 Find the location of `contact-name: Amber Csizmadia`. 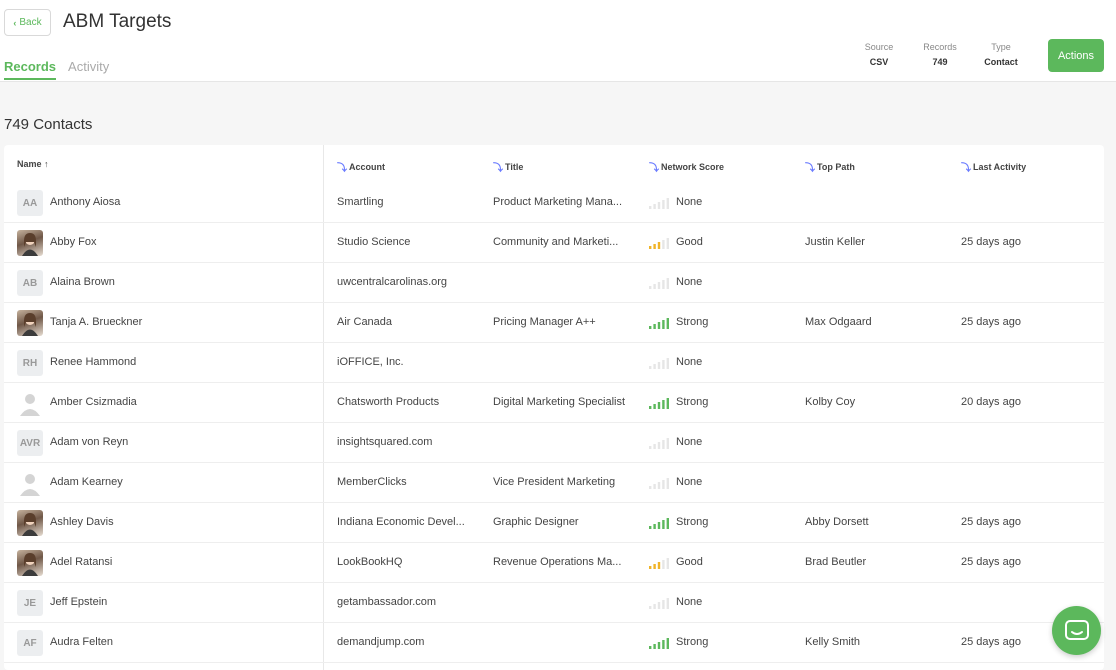

contact-name: Amber Csizmadia is located at coordinates (180, 402).